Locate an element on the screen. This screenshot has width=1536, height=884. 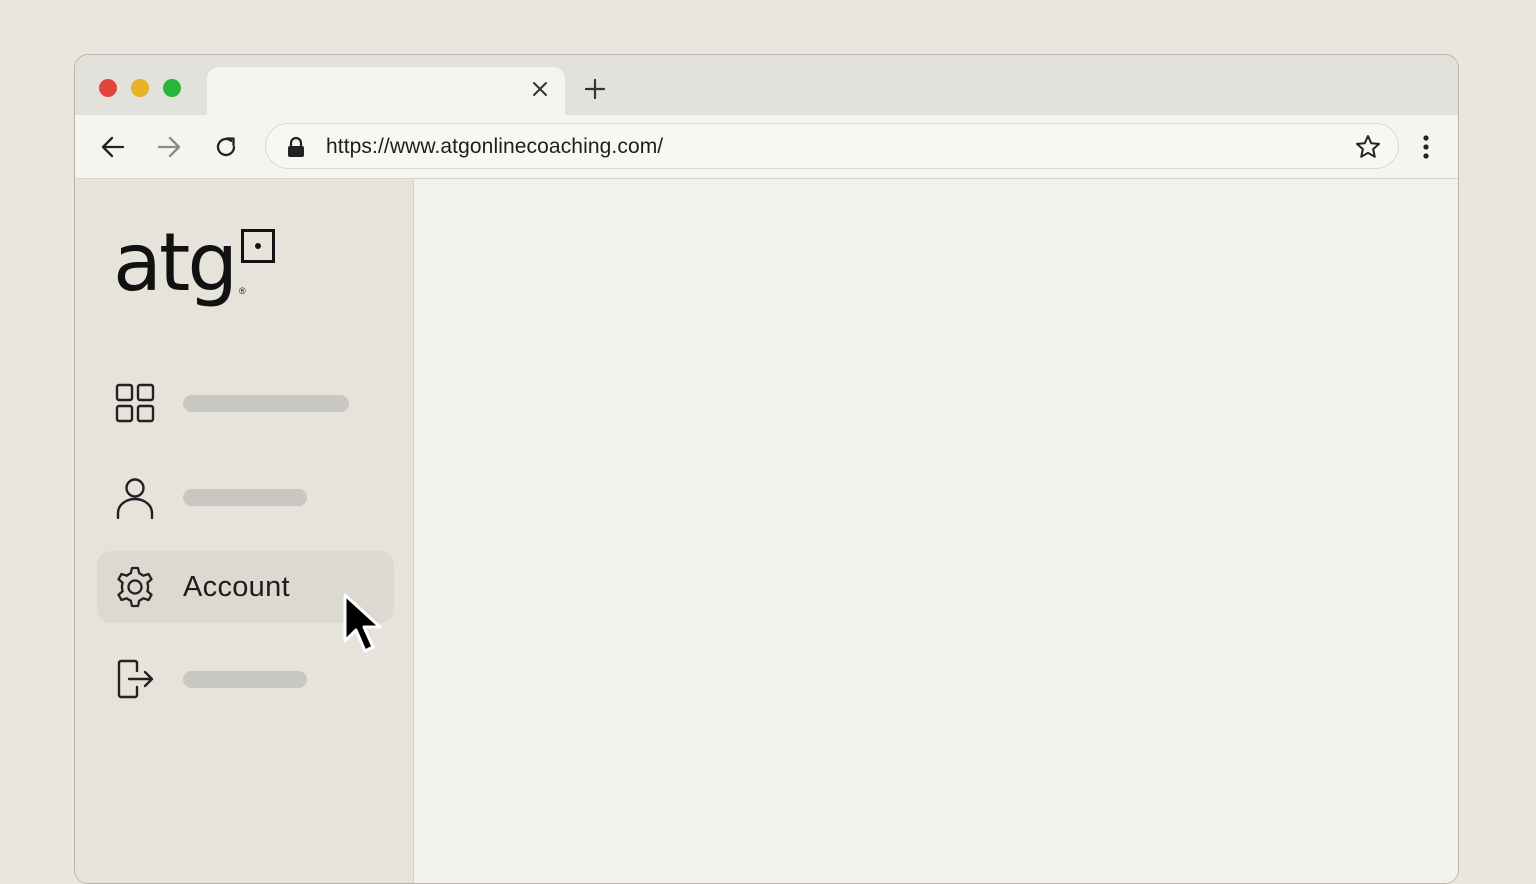
title-bar is located at coordinates (766, 85).